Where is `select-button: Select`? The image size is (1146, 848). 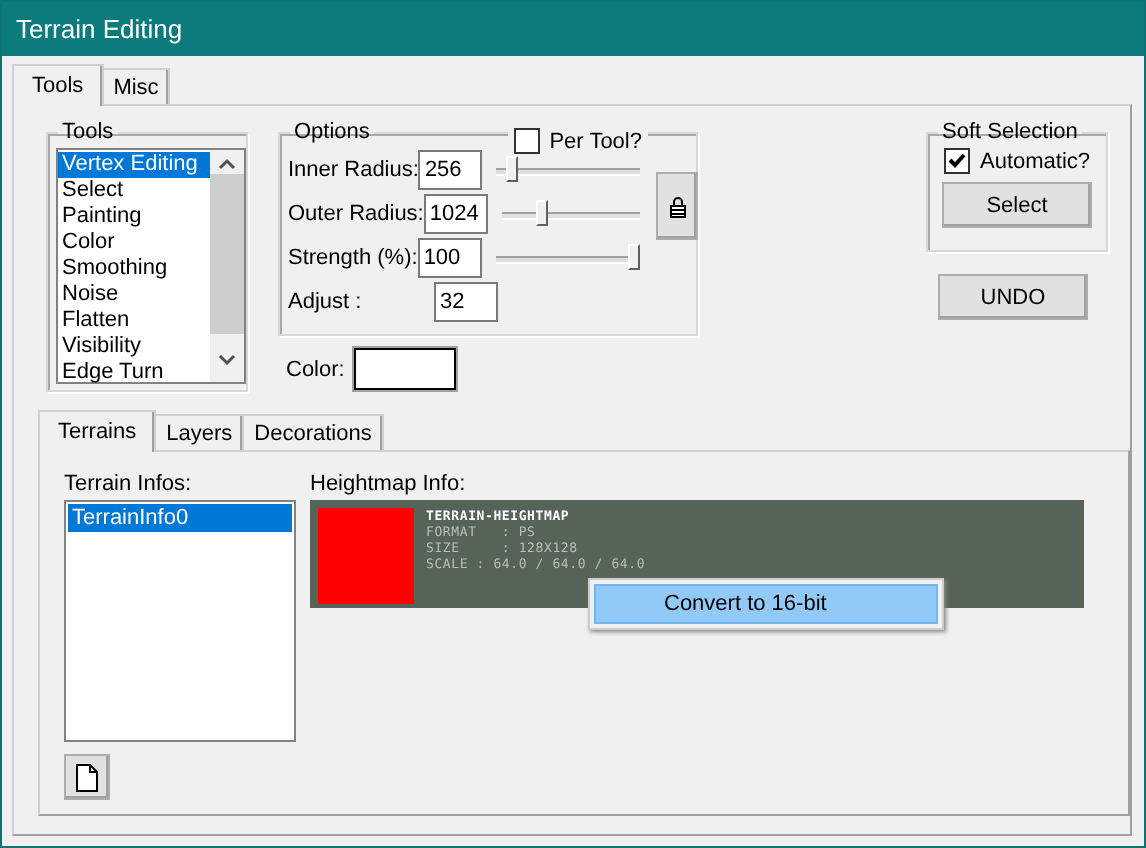 select-button: Select is located at coordinates (1017, 205).